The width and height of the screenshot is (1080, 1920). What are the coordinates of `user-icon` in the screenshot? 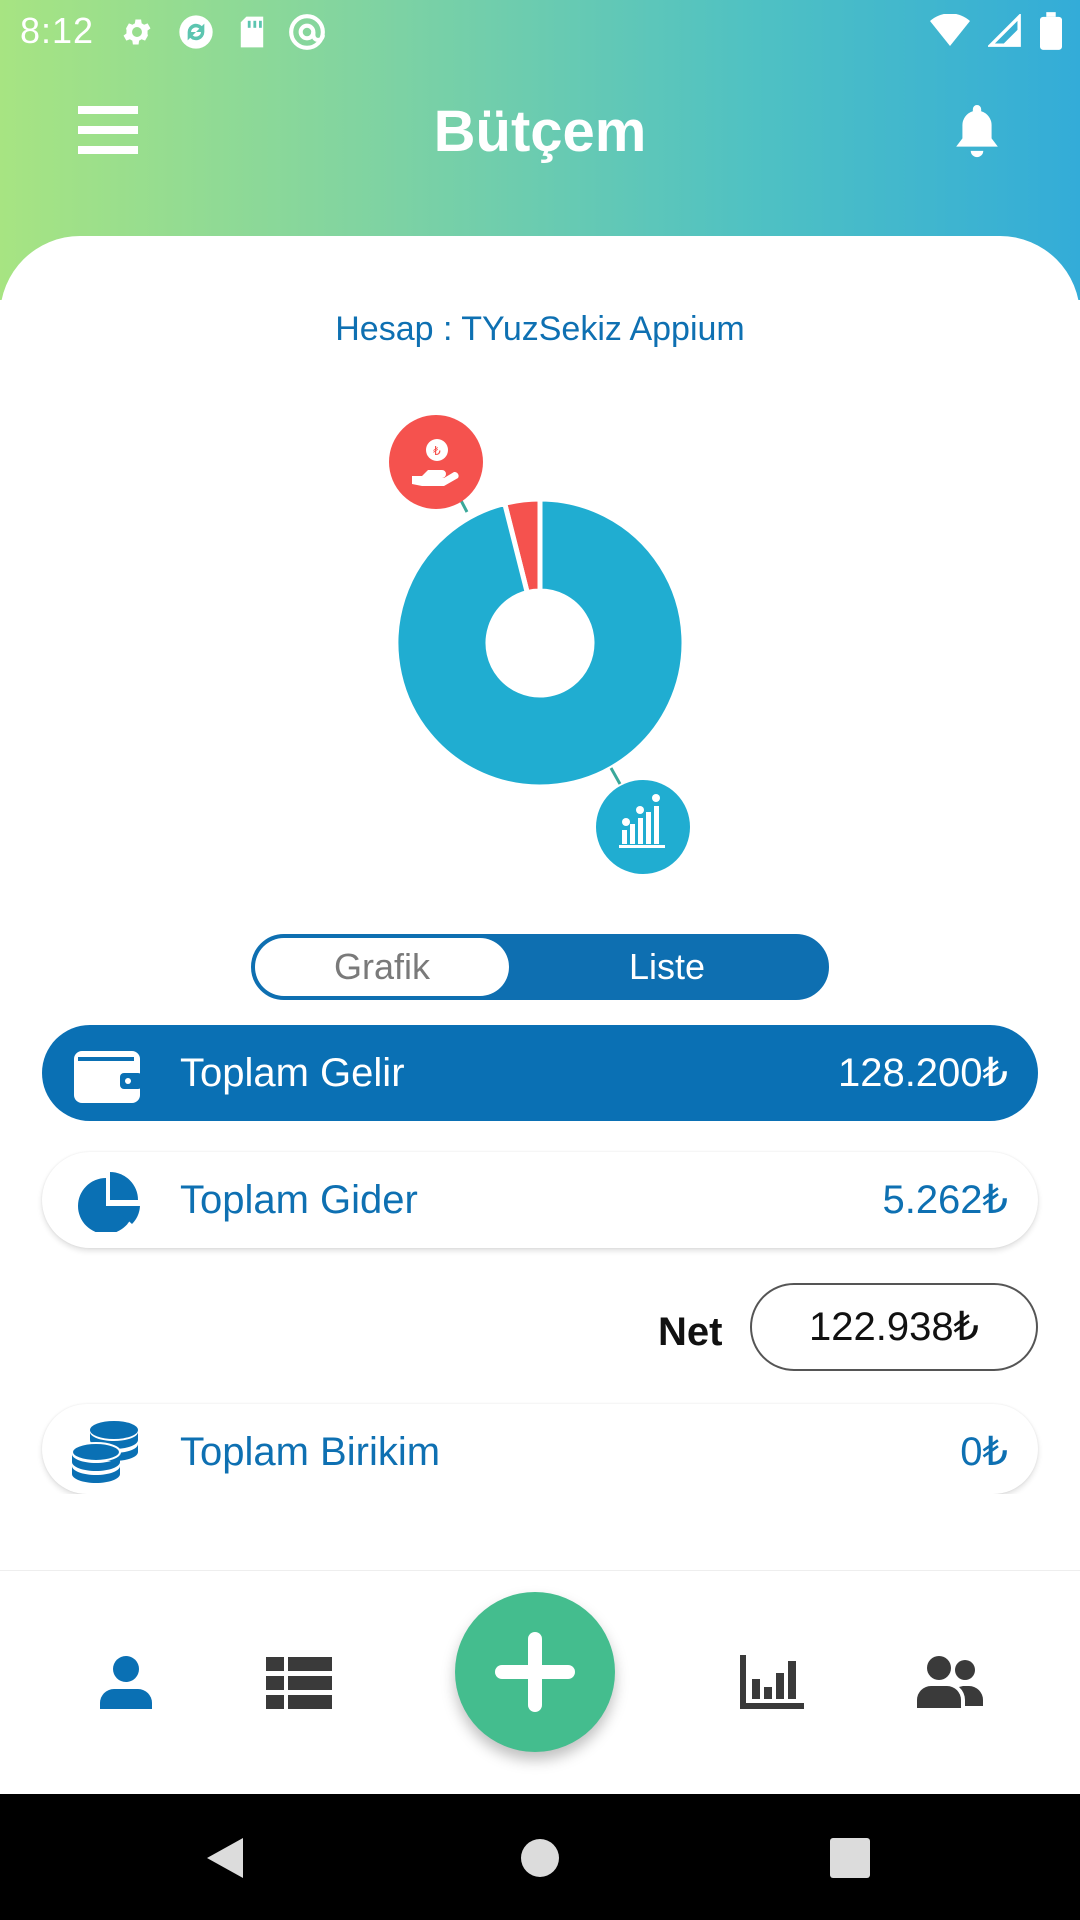 It's located at (126, 1682).